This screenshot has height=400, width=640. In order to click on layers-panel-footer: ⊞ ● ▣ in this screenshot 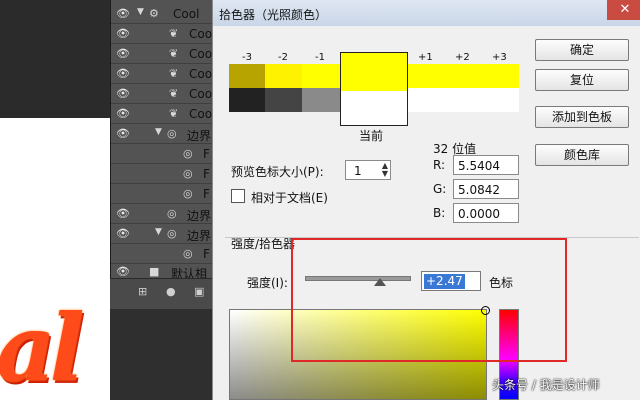, I will do `click(161, 293)`.